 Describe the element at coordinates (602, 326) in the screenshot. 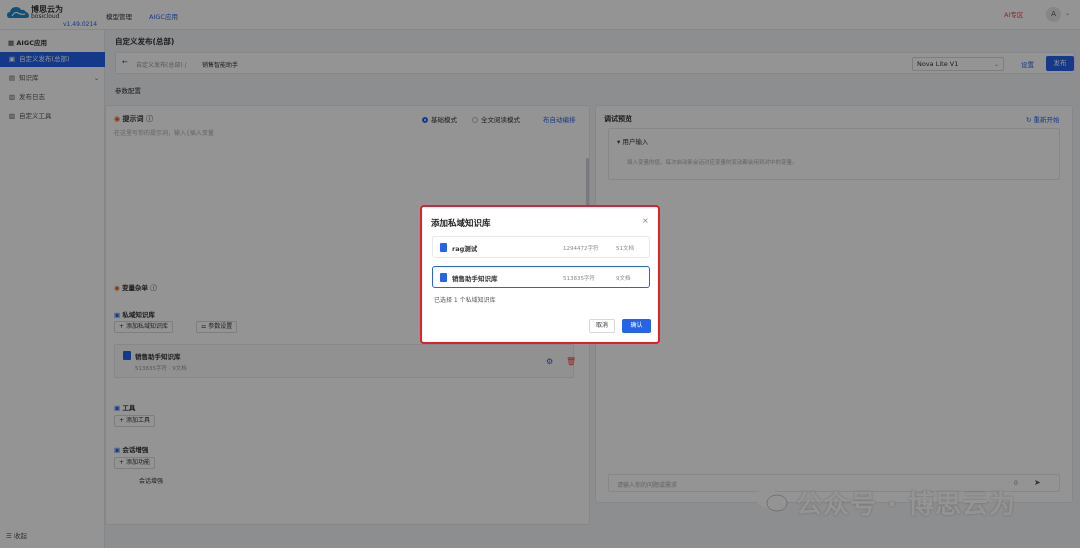

I see `cancel-button: 取消` at that location.